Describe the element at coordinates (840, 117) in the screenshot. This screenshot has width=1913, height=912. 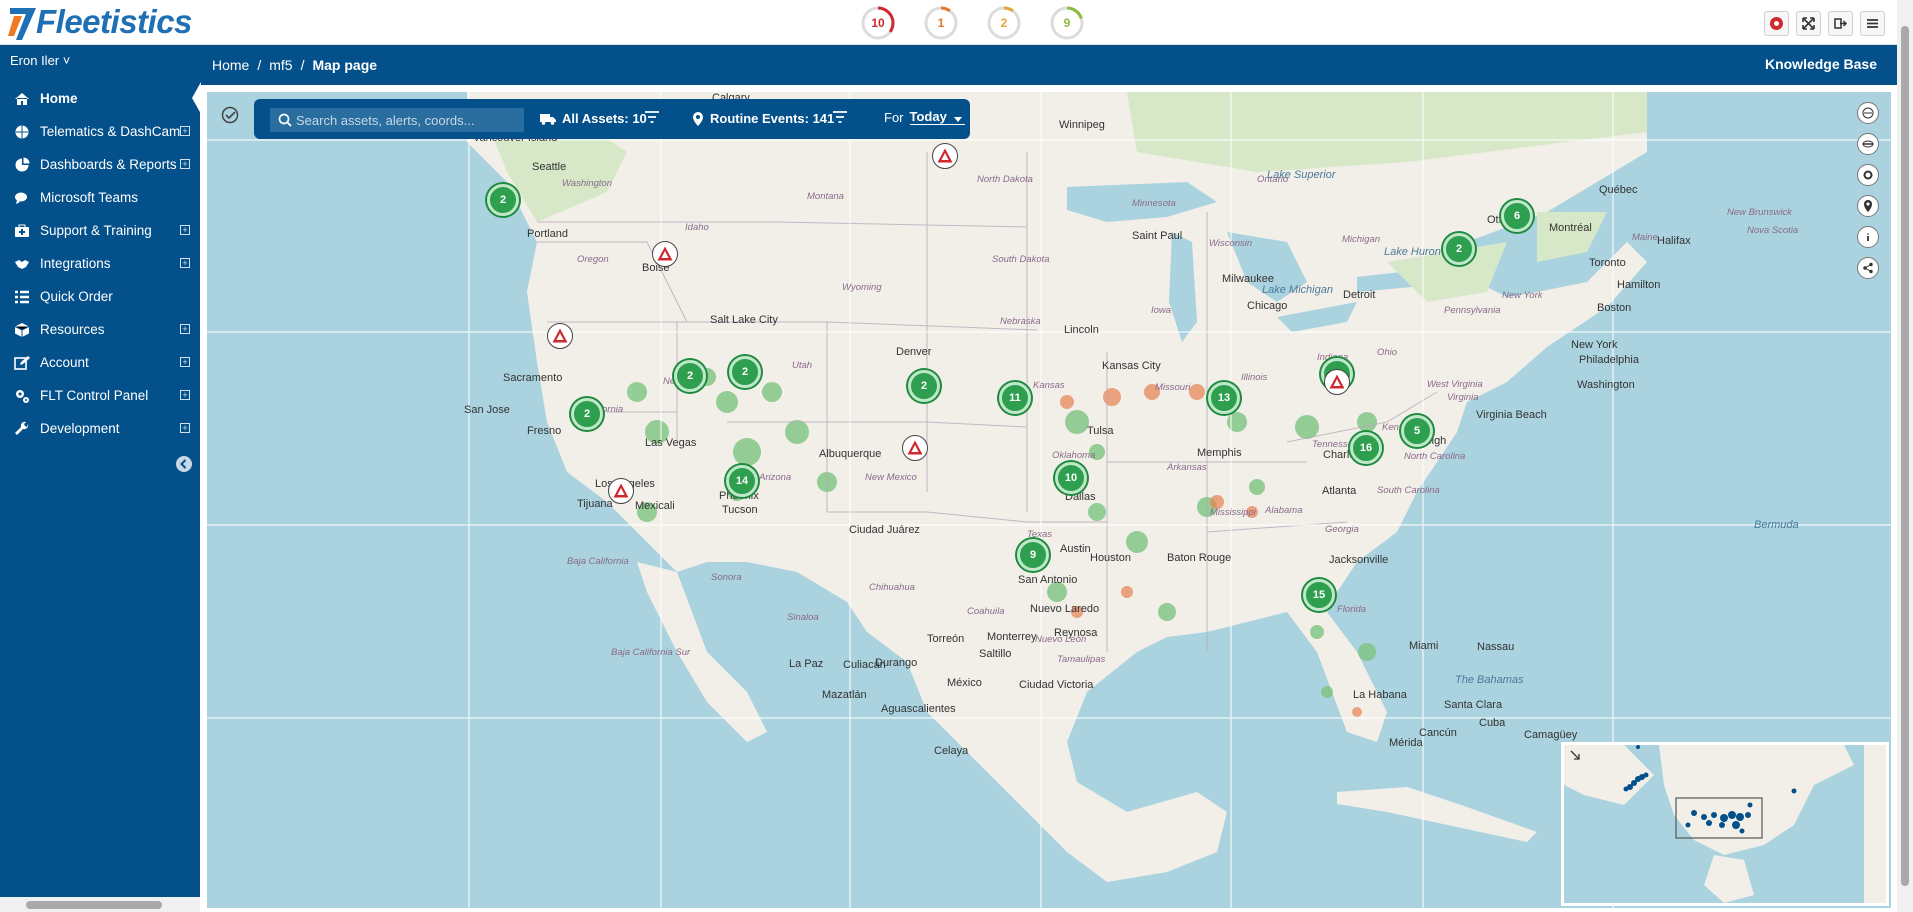
I see `events-filter-button` at that location.